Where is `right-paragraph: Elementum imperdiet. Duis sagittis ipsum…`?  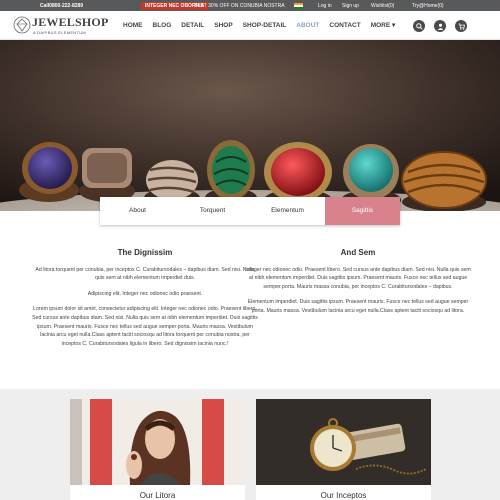
right-paragraph: Elementum imperdiet. Duis sagittis ipsum… is located at coordinates (358, 306).